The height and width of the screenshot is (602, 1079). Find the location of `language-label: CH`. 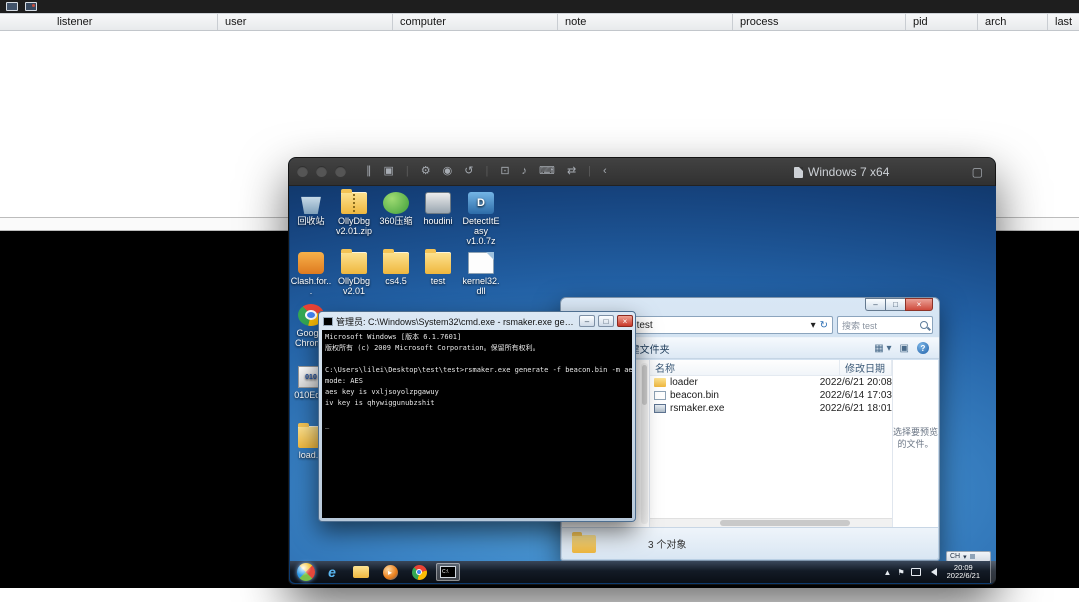

language-label: CH is located at coordinates (955, 556).